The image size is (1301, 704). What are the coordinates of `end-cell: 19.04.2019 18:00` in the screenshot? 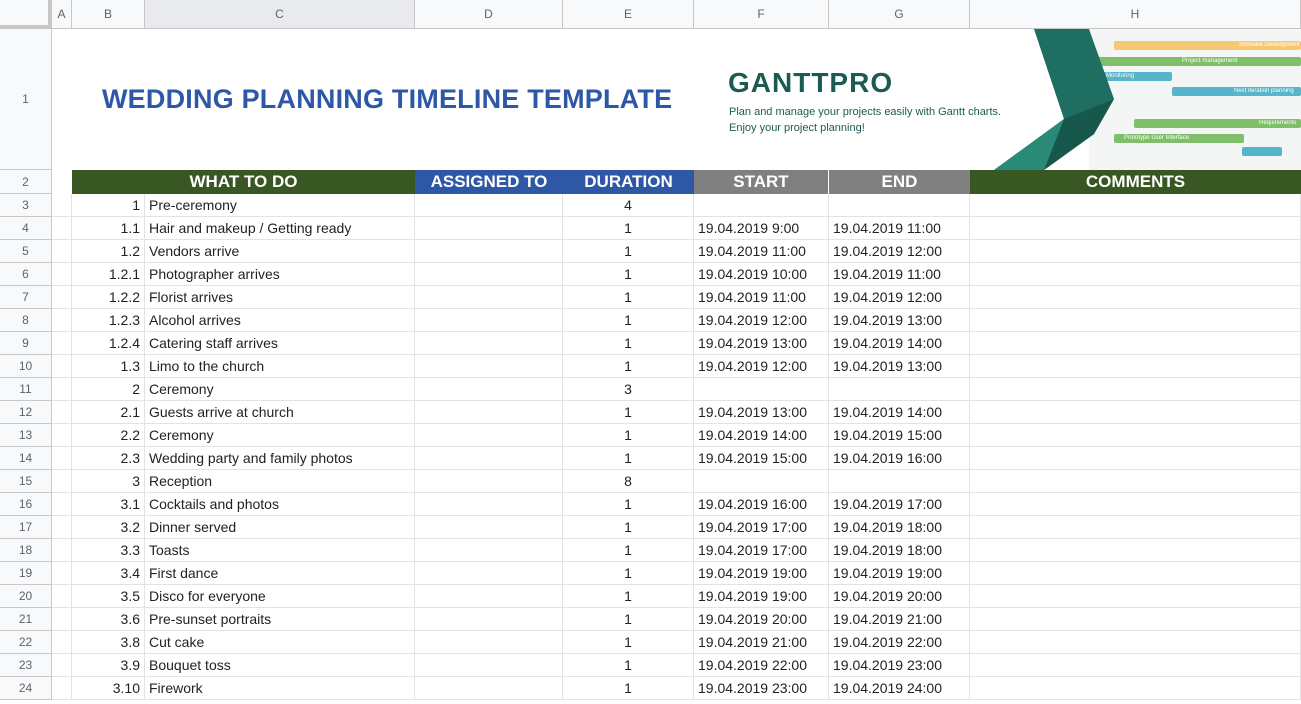 It's located at (899, 527).